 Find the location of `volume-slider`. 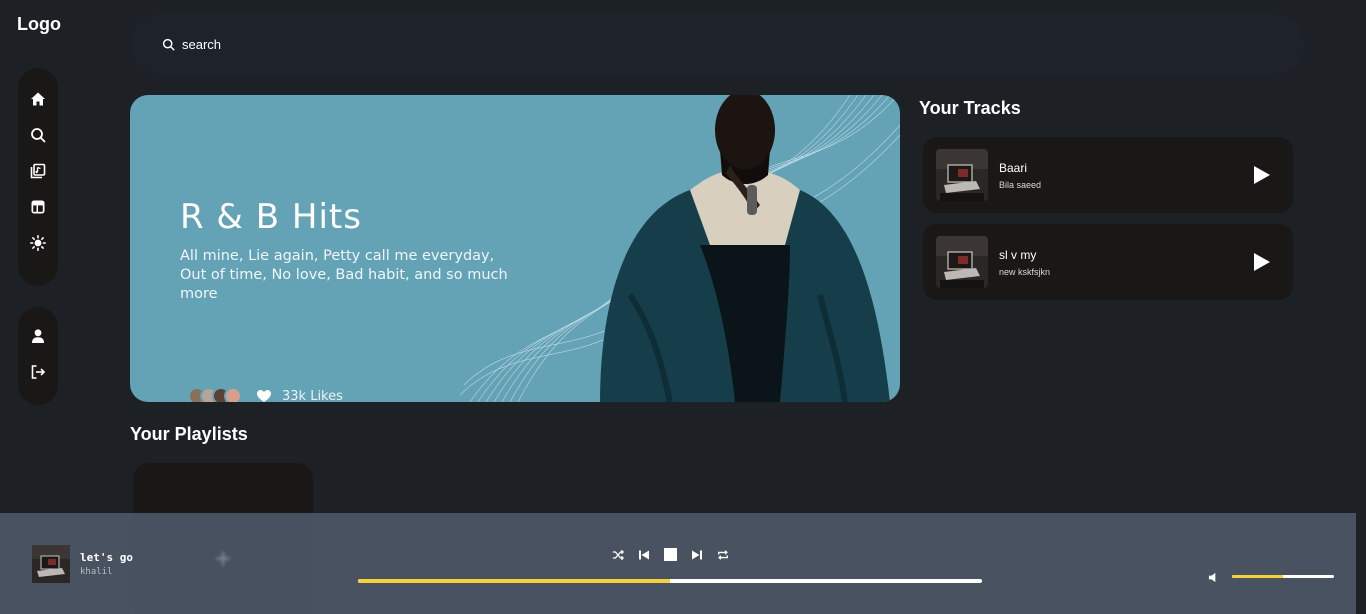

volume-slider is located at coordinates (1283, 576).